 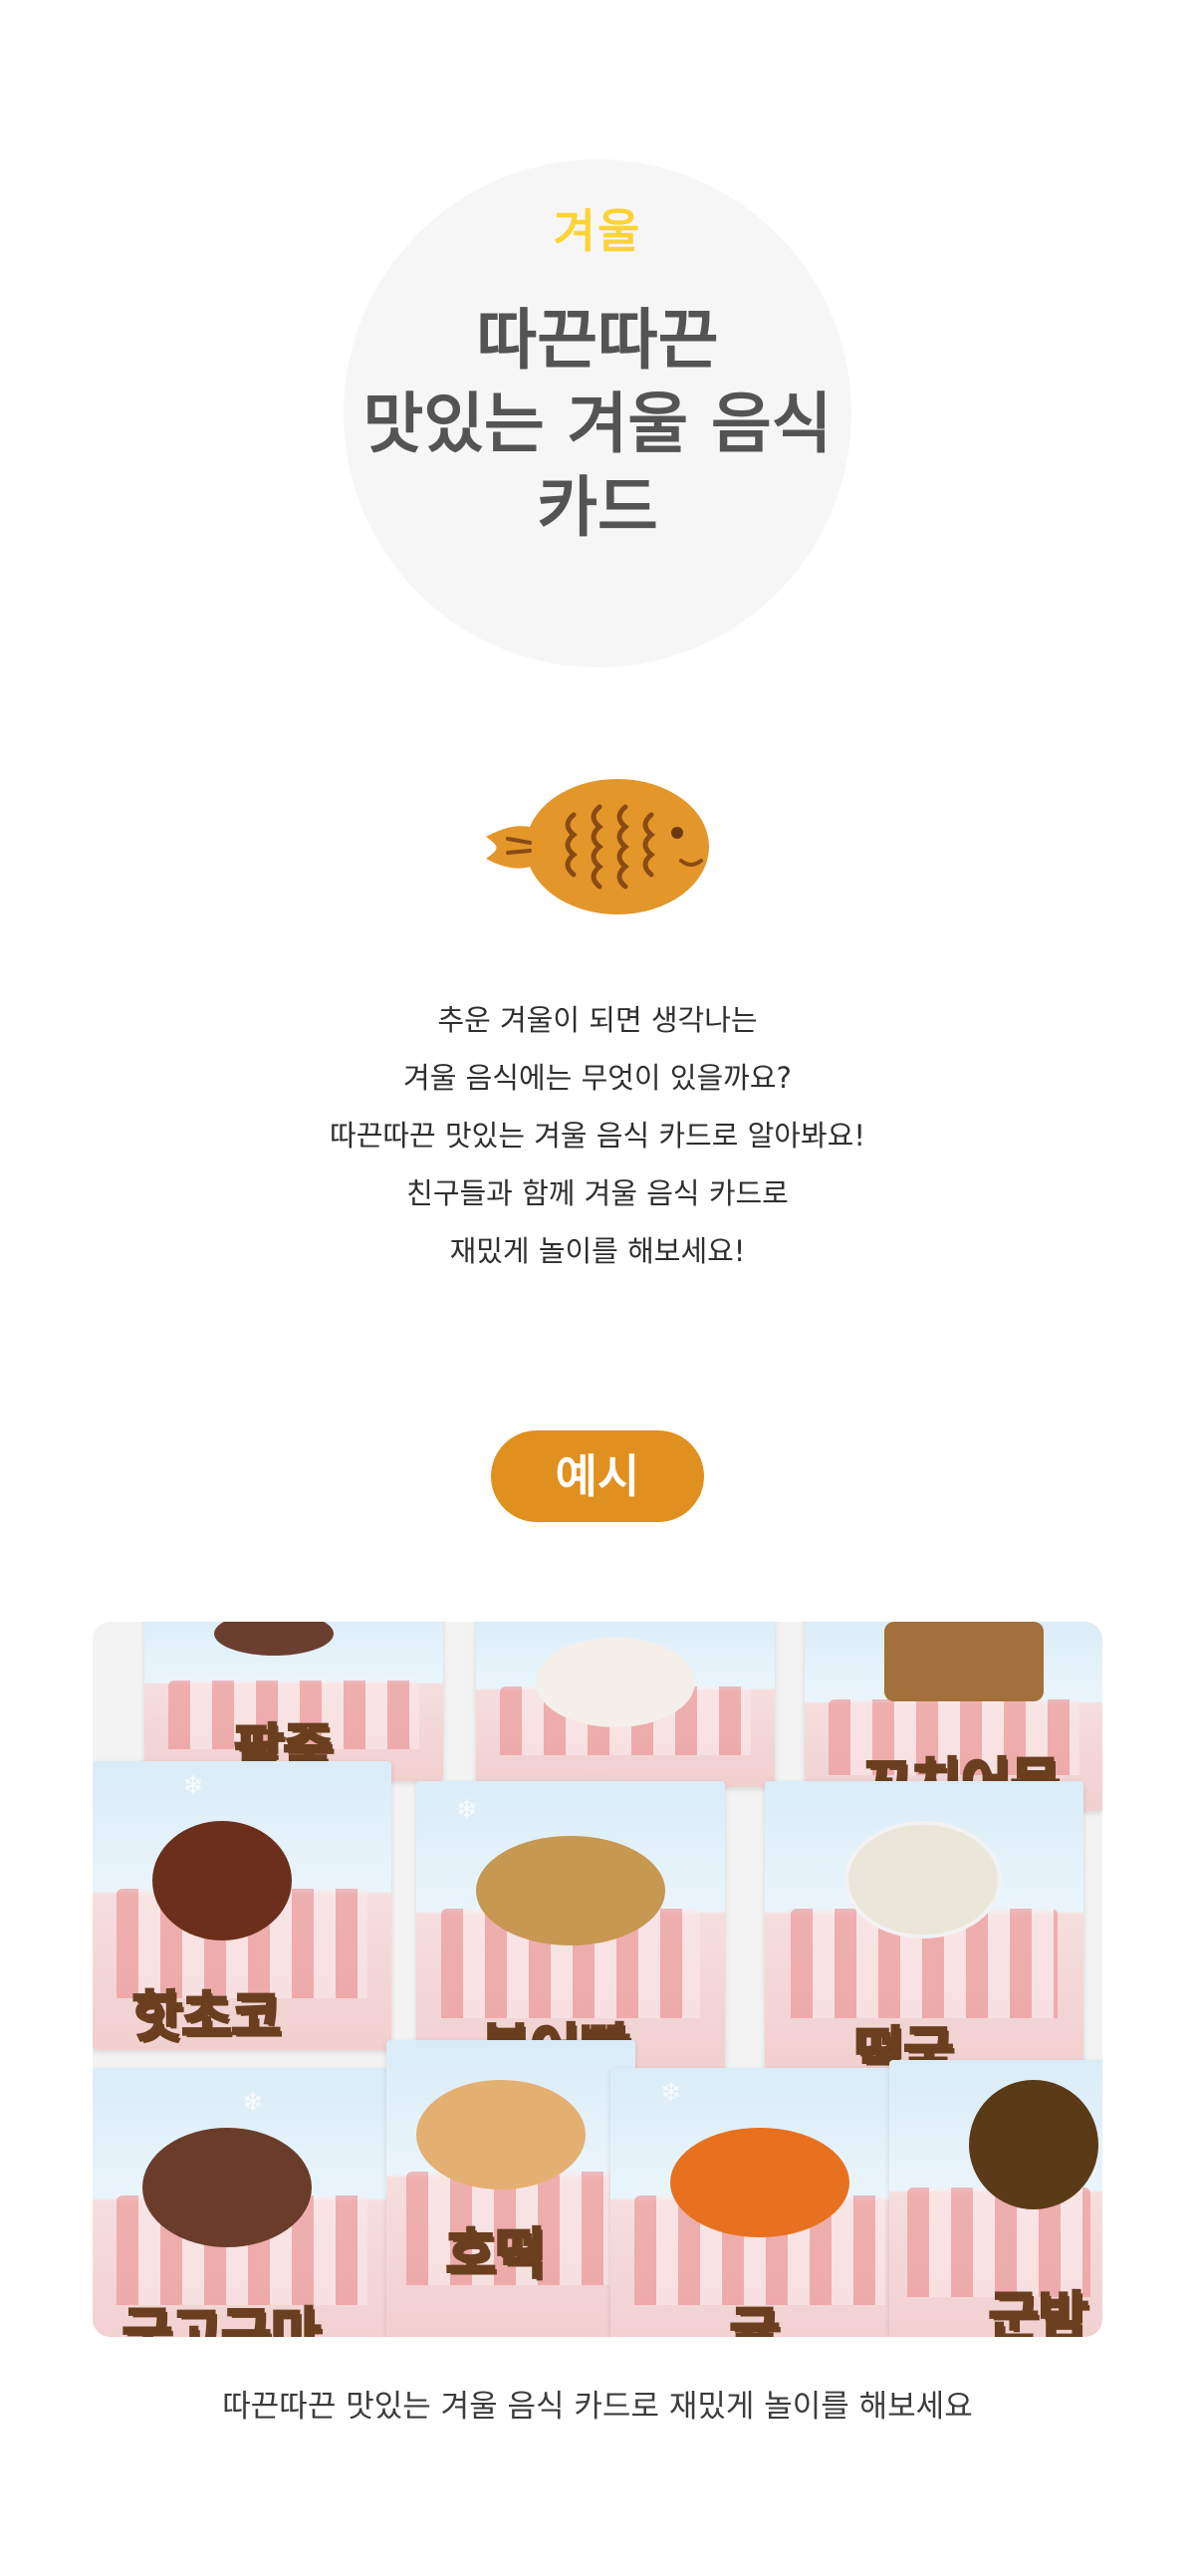 I want to click on food-card: 호빵, so click(x=625, y=1704).